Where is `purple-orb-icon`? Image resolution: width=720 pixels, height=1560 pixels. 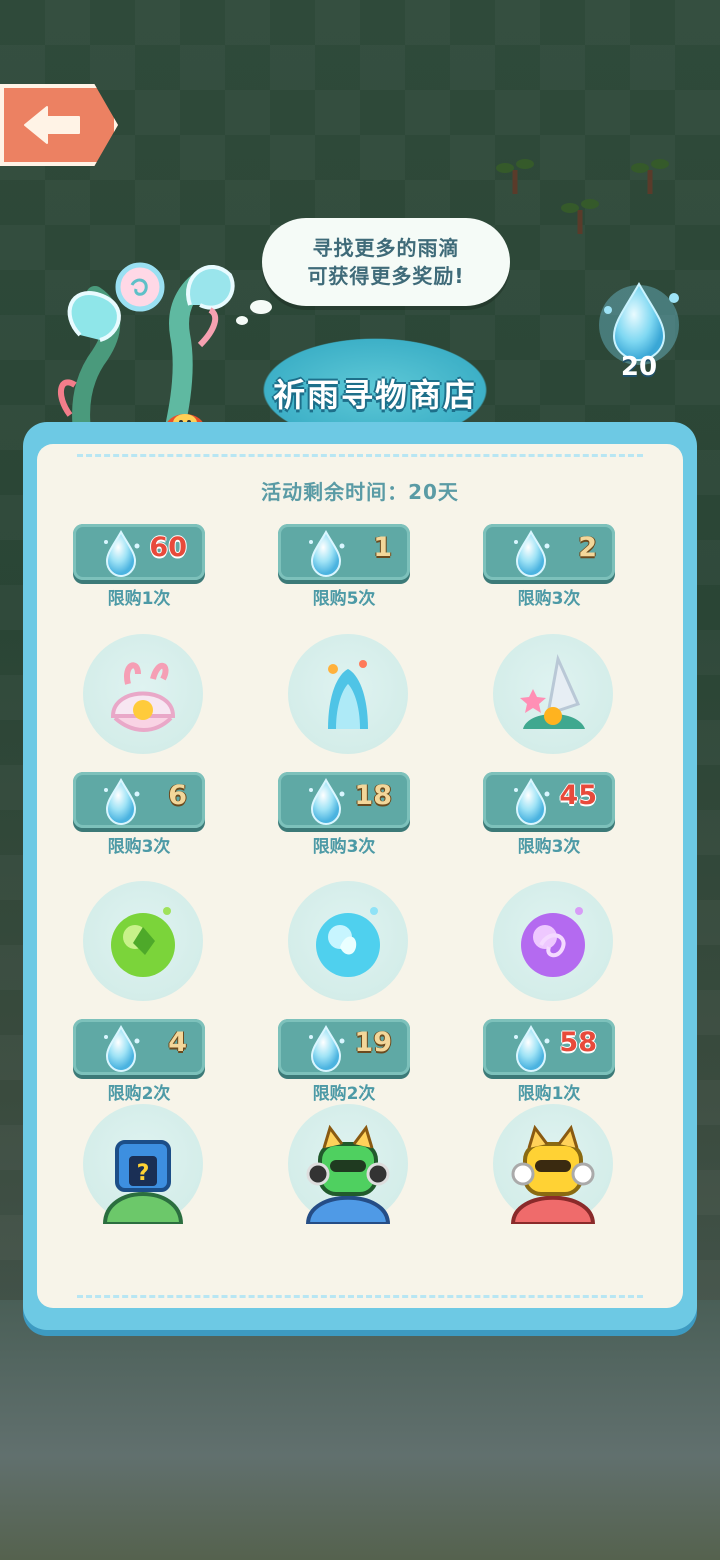
purple-orb-icon is located at coordinates (553, 941).